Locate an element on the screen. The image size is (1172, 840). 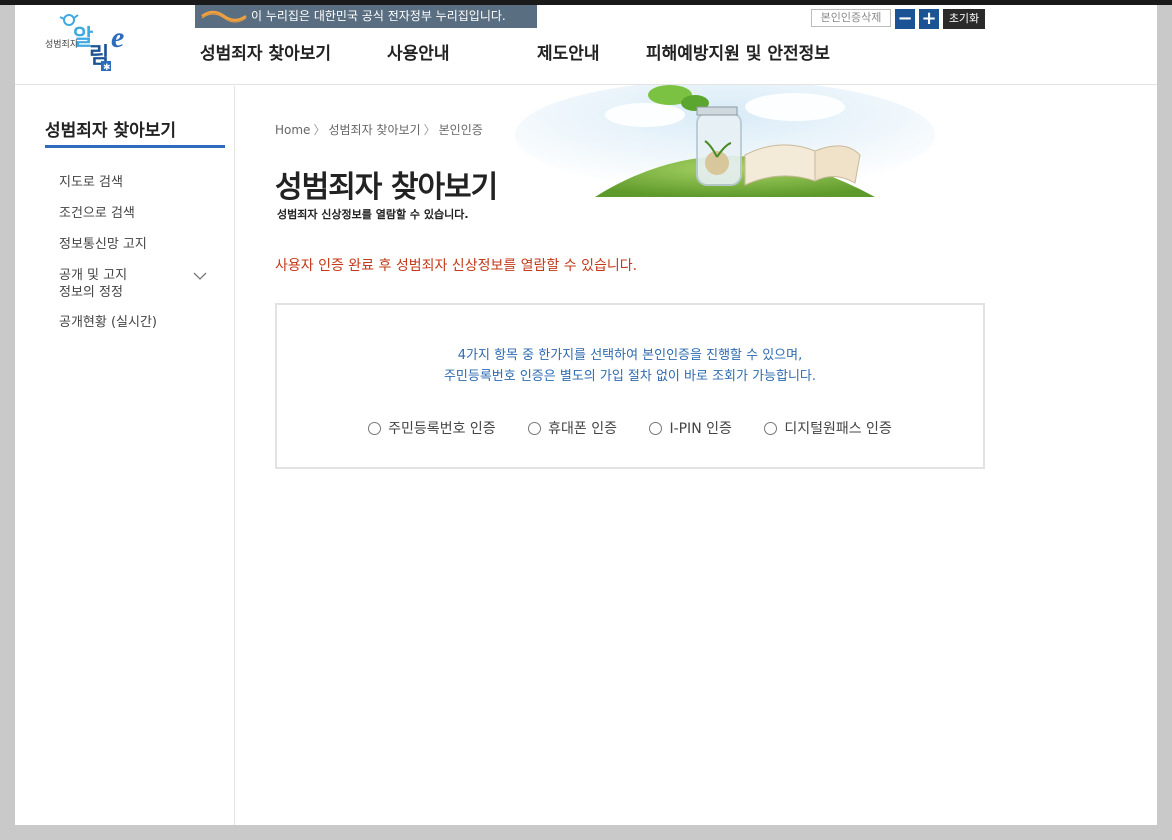
breadcrumb: Home 〉 성범죄자 찾아보기 〉 본인인증 is located at coordinates (379, 129).